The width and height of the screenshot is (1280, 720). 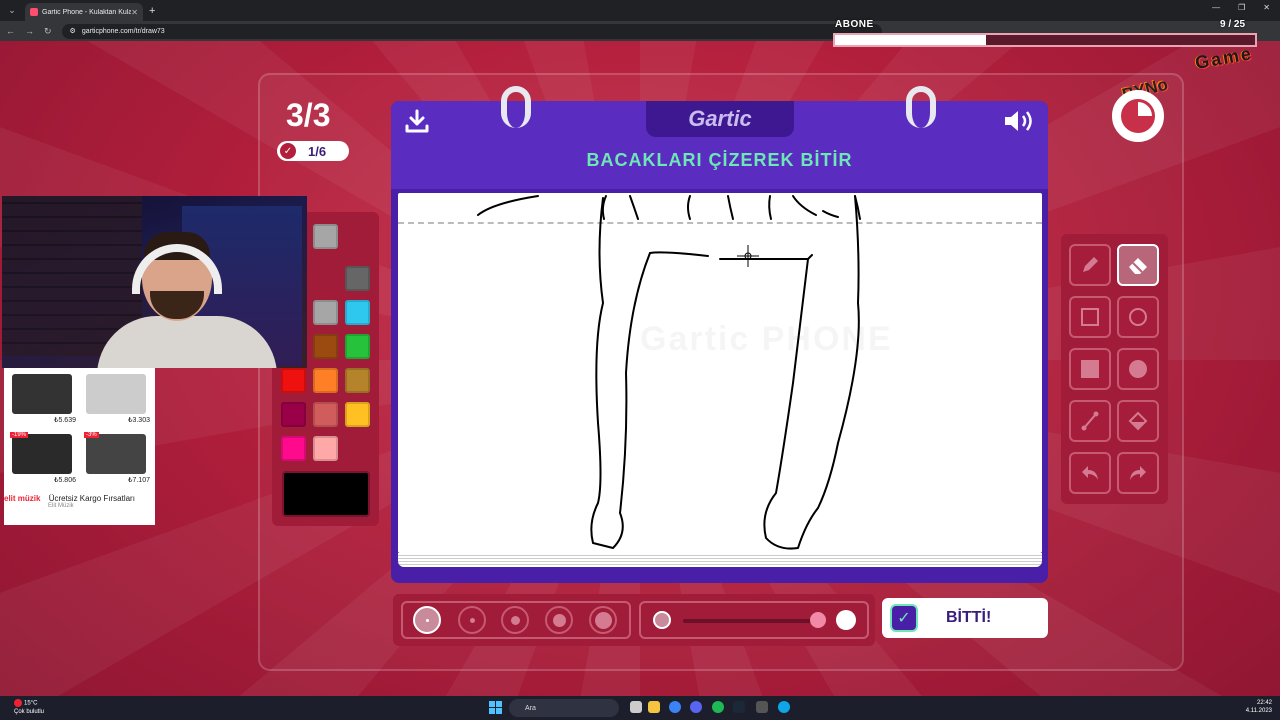 I want to click on sub-goal-bar, so click(x=1045, y=40).